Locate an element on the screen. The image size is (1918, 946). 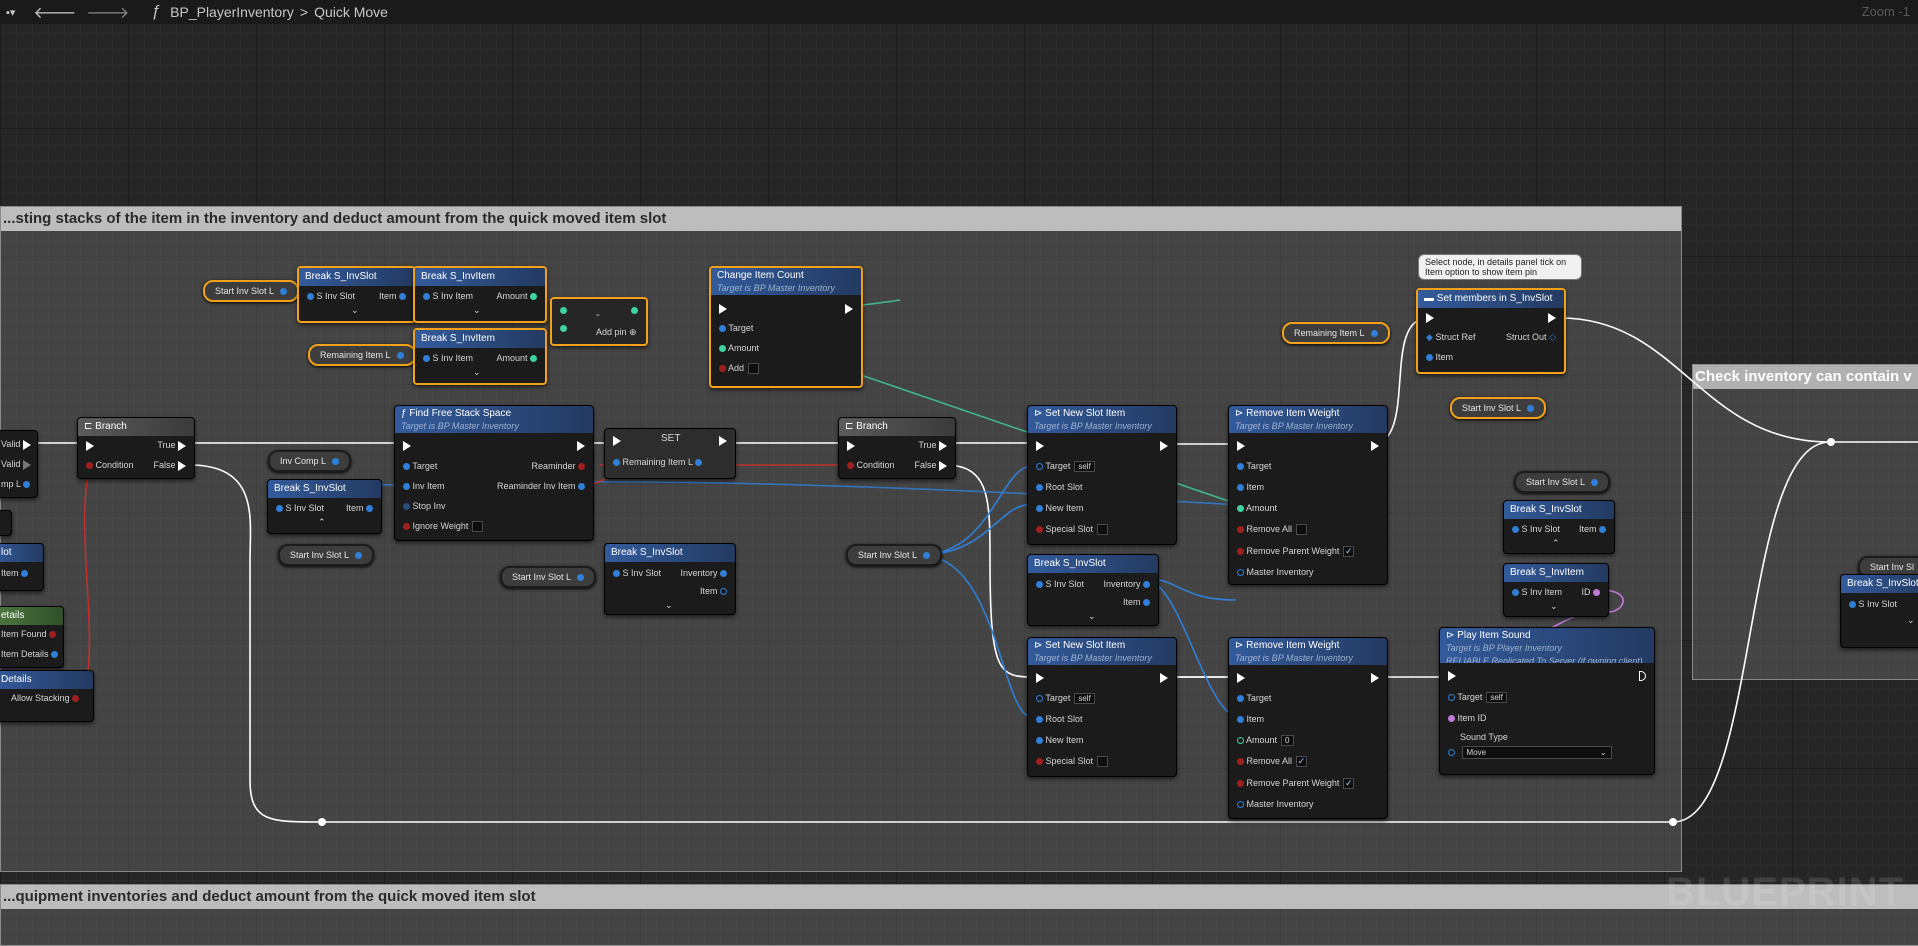
branch-node-2: ⊏ Branch True Condition False is located at coordinates (897, 448).